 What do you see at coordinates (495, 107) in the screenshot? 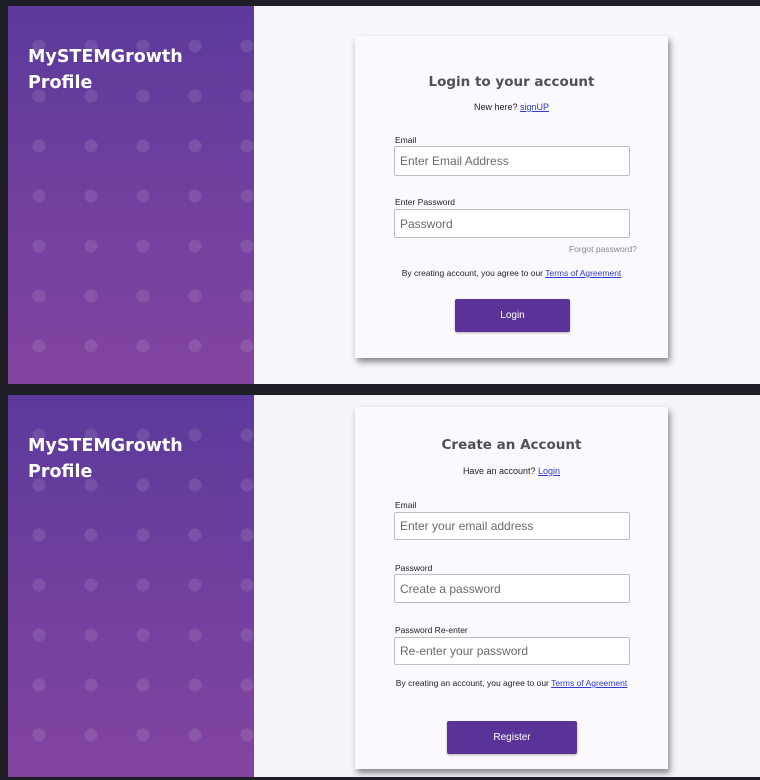
I see `signup-prompt-text: New here?` at bounding box center [495, 107].